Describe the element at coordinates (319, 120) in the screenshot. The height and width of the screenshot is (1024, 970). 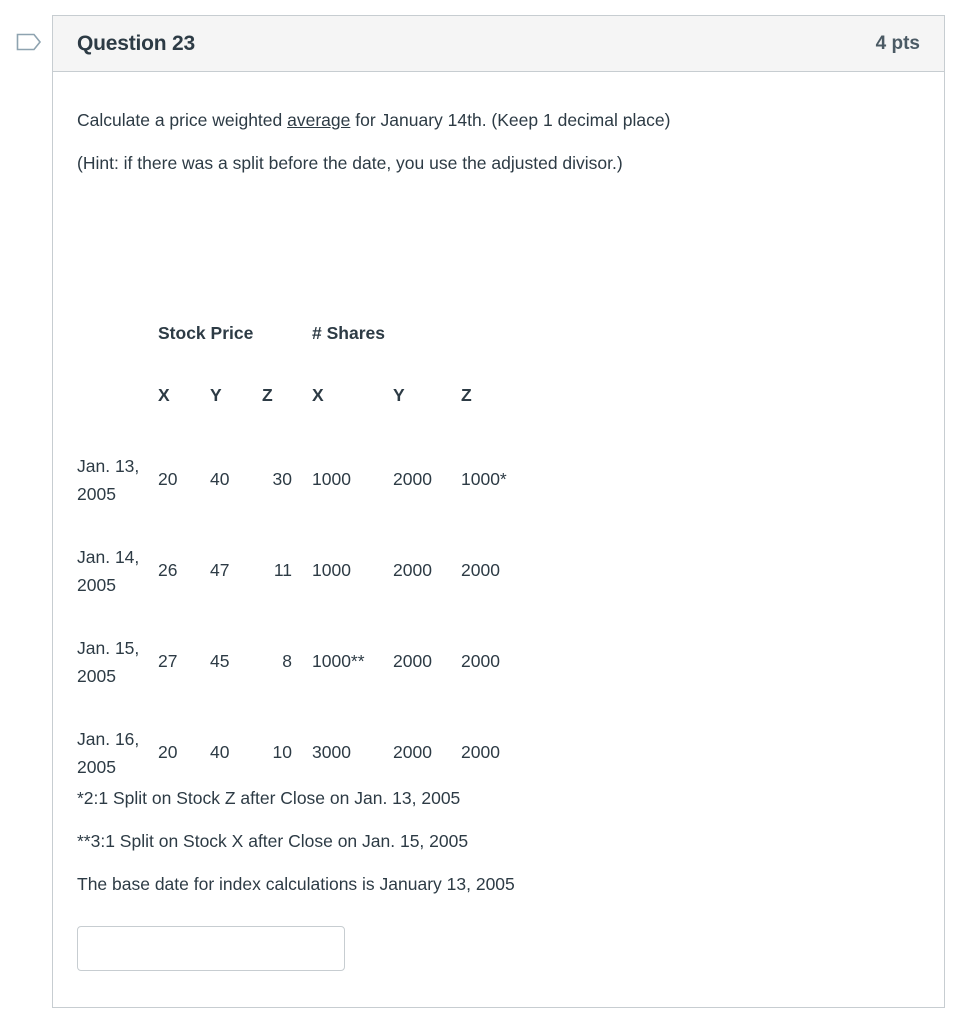
I see `prompt-underlined-word: average` at that location.